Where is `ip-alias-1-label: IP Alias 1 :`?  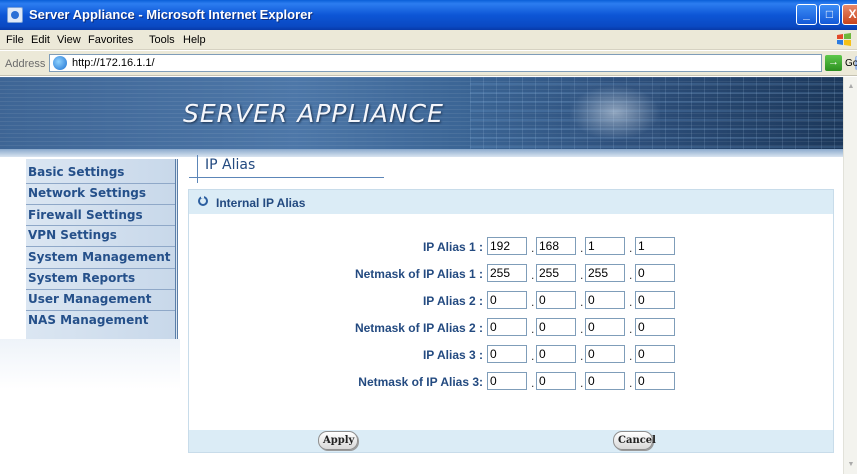 ip-alias-1-label: IP Alias 1 : is located at coordinates (452, 247).